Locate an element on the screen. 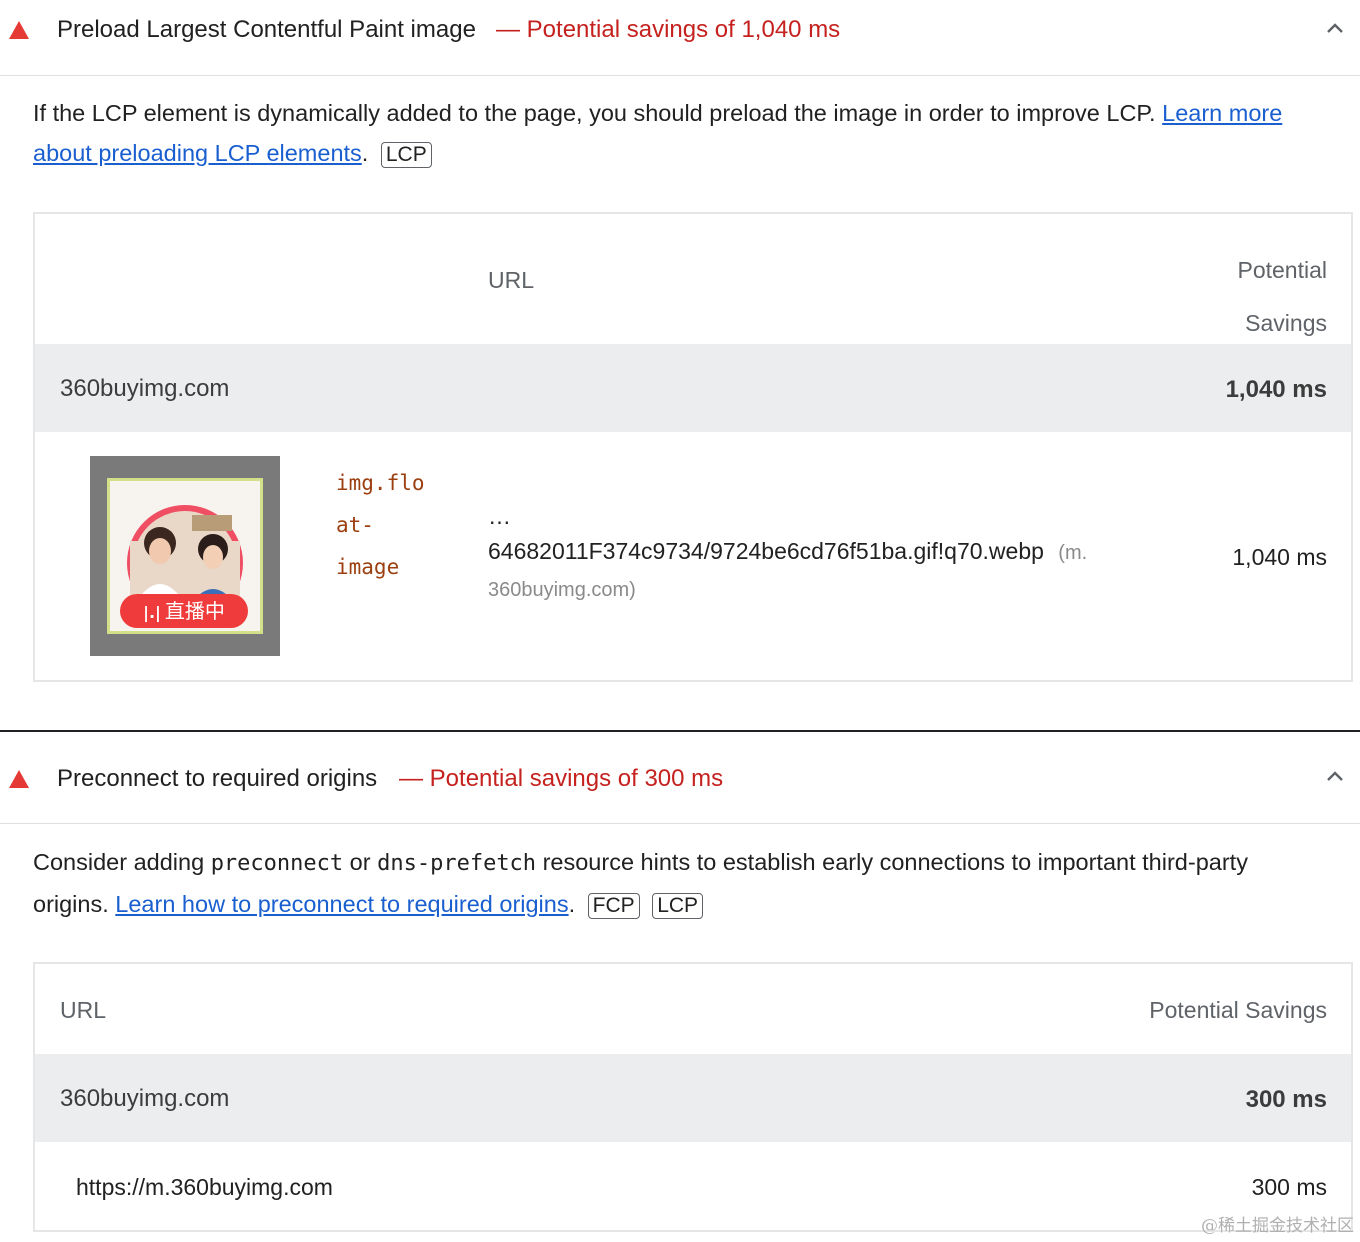  audit-savings: — Potential savings of 1,040 ms is located at coordinates (668, 29).